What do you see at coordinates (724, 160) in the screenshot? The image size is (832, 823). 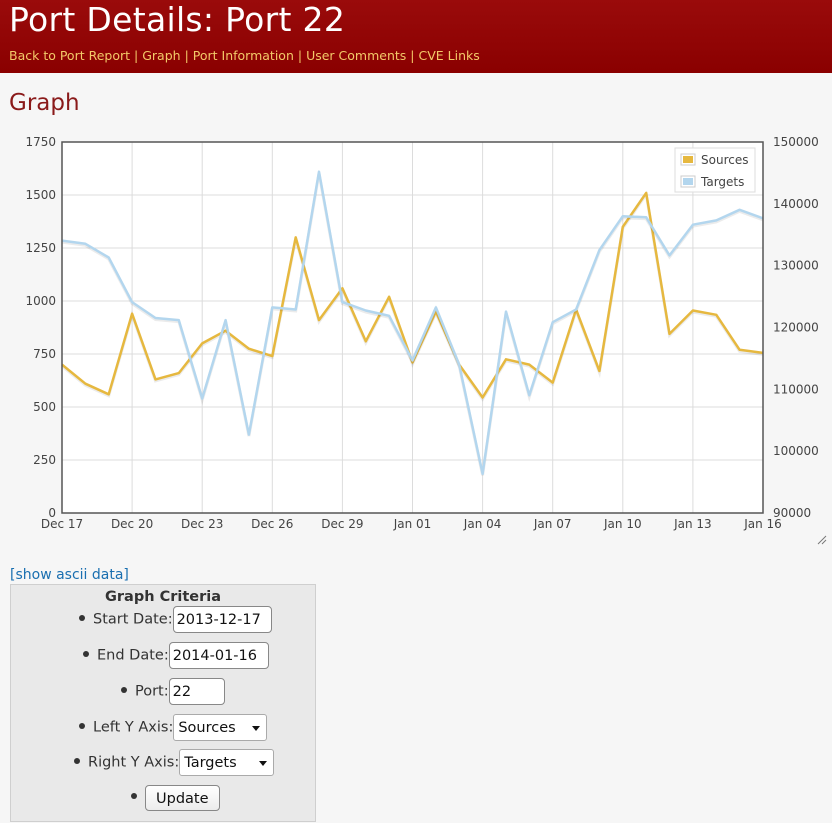 I see `legend-label-sources: Sources` at bounding box center [724, 160].